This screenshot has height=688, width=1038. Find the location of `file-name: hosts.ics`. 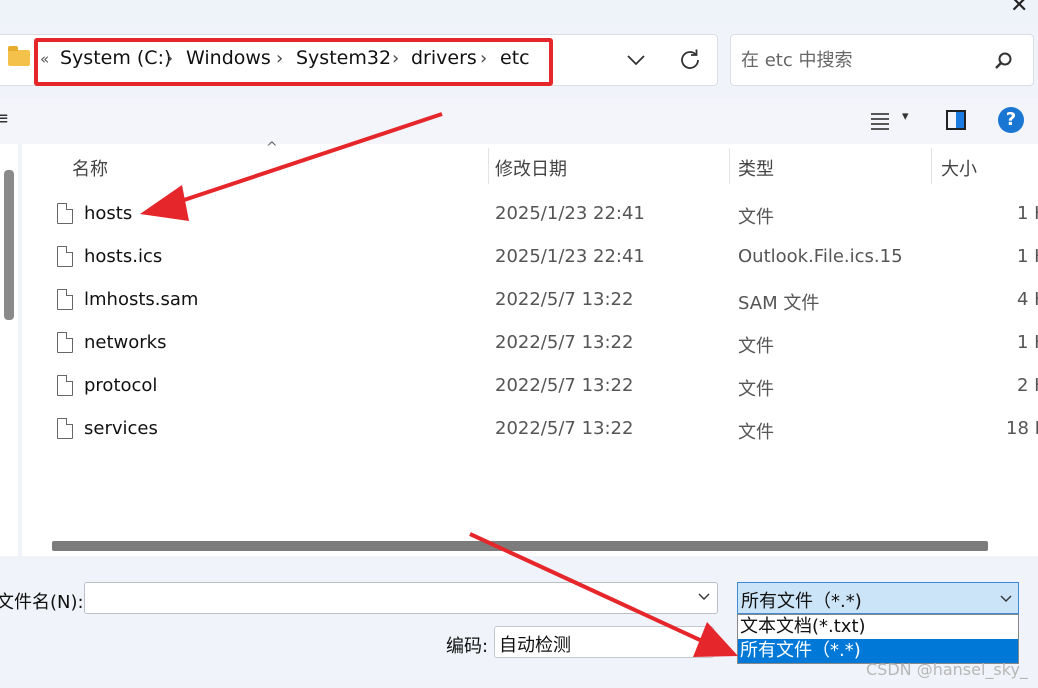

file-name: hosts.ics is located at coordinates (123, 256).